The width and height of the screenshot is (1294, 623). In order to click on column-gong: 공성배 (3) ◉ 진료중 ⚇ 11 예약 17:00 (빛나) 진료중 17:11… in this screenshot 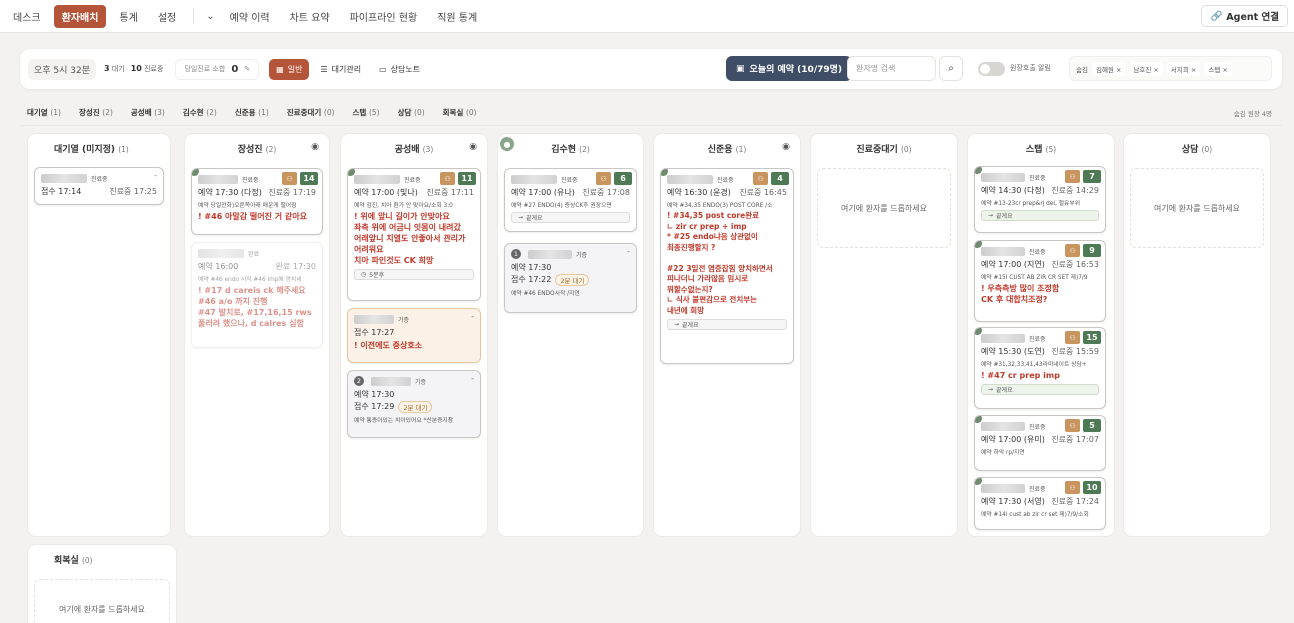, I will do `click(414, 335)`.